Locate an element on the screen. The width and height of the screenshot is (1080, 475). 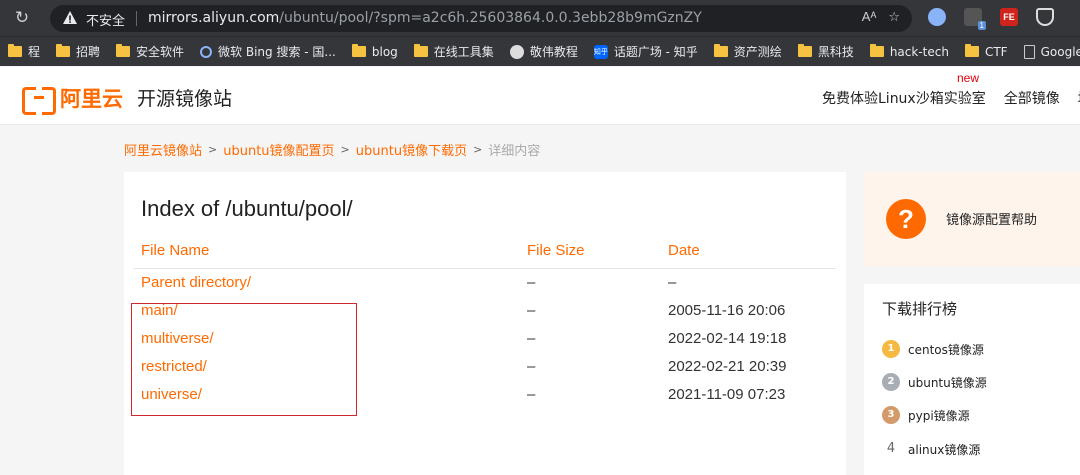
file-date: – is located at coordinates (672, 282).